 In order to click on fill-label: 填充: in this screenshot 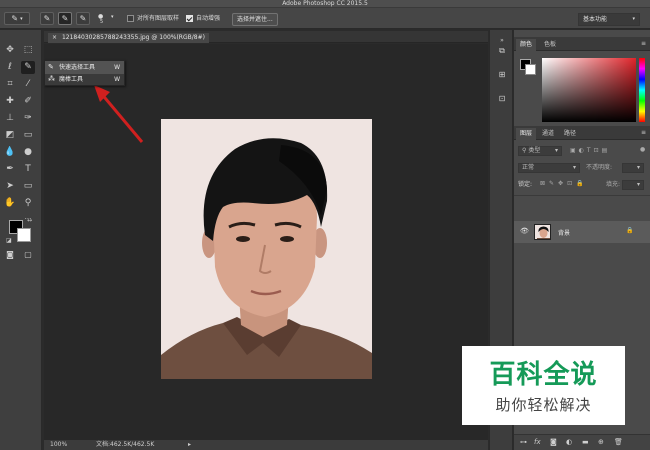, I will do `click(613, 184)`.